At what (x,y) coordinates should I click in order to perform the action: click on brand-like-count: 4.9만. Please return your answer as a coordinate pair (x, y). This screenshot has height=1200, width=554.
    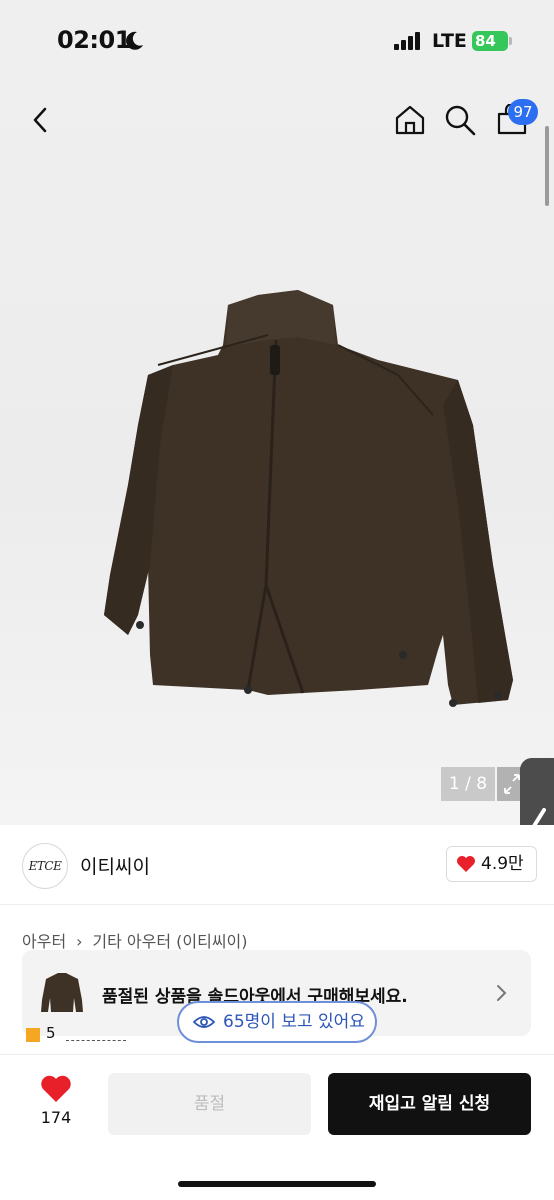
    Looking at the image, I should click on (502, 864).